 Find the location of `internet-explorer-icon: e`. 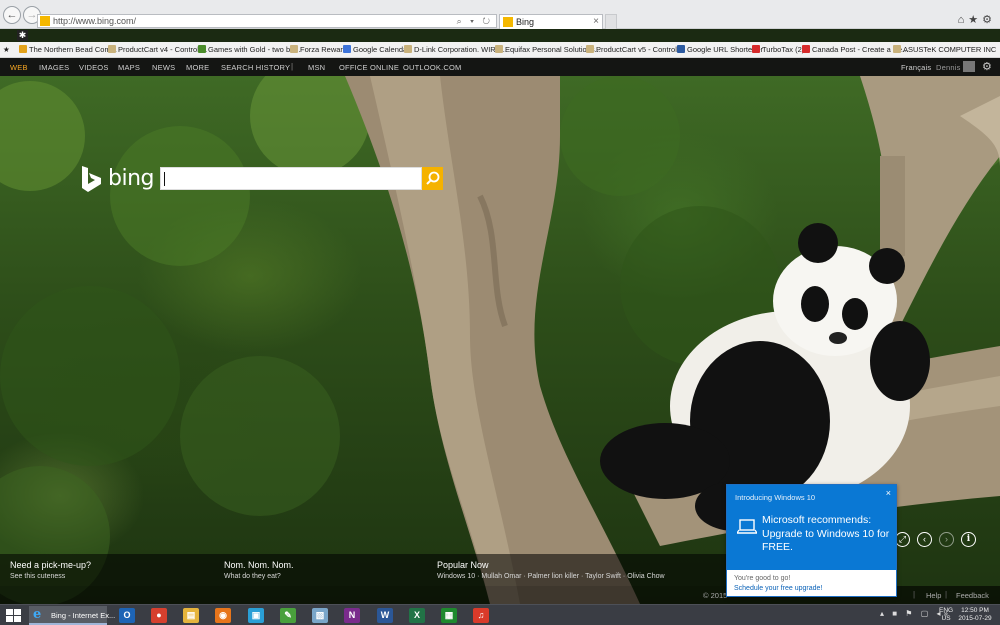

internet-explorer-icon: e is located at coordinates (37, 614).